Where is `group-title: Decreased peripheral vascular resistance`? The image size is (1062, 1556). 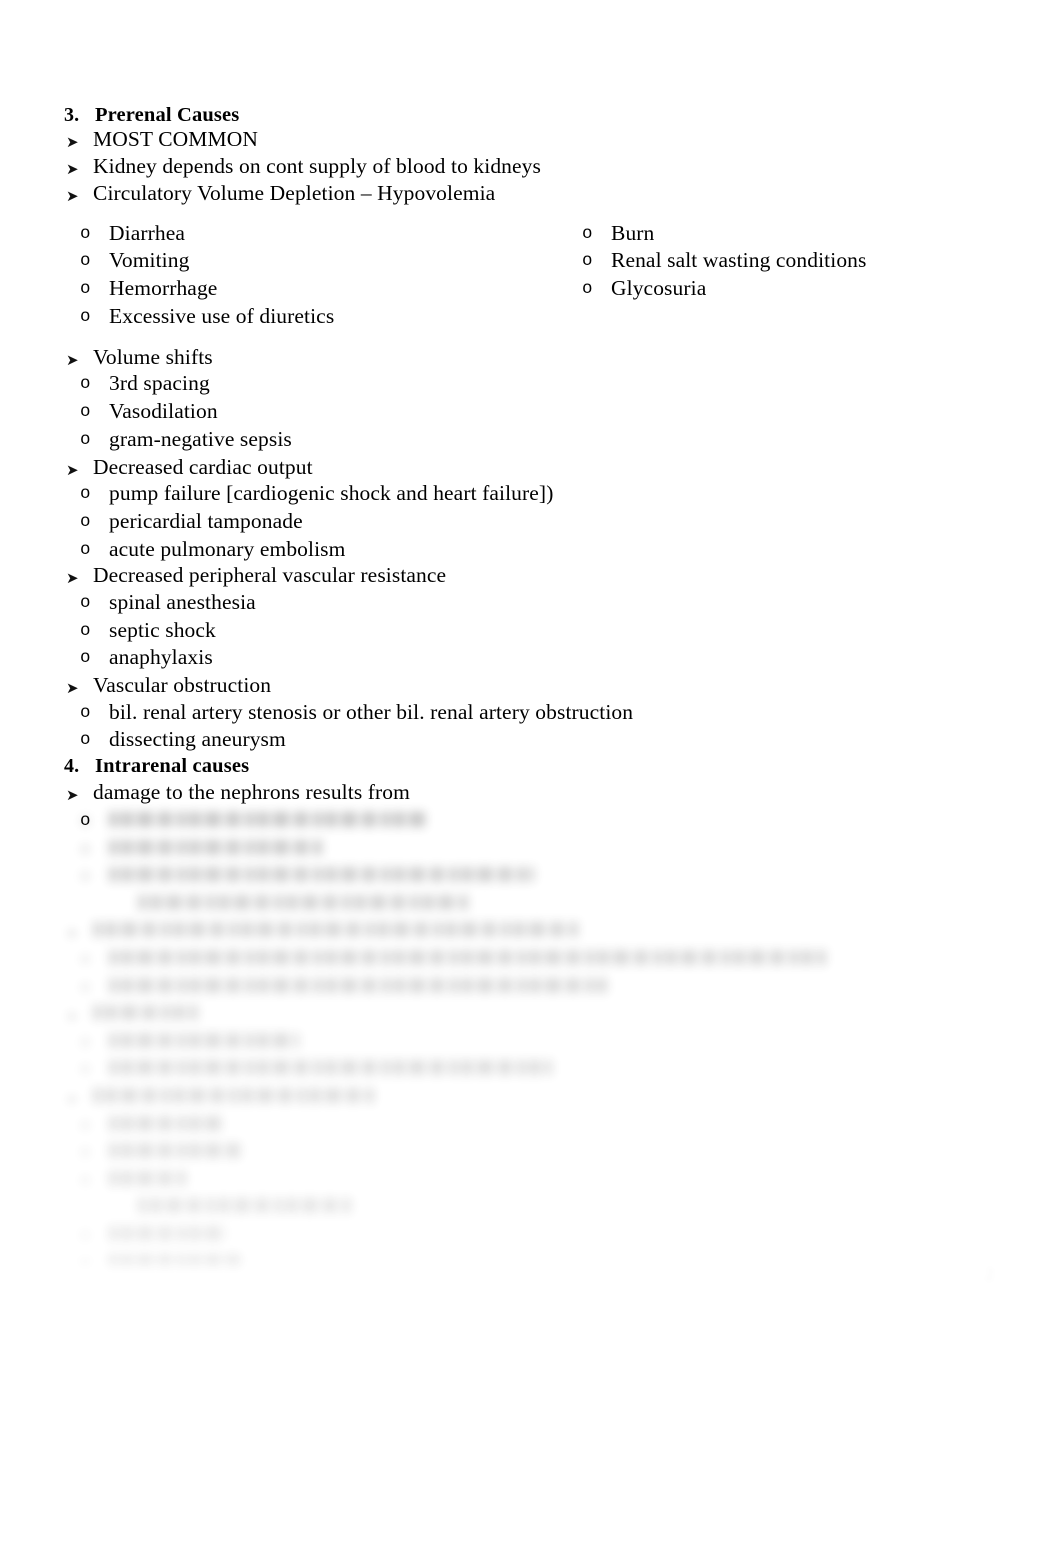
group-title: Decreased peripheral vascular resistance is located at coordinates (270, 575).